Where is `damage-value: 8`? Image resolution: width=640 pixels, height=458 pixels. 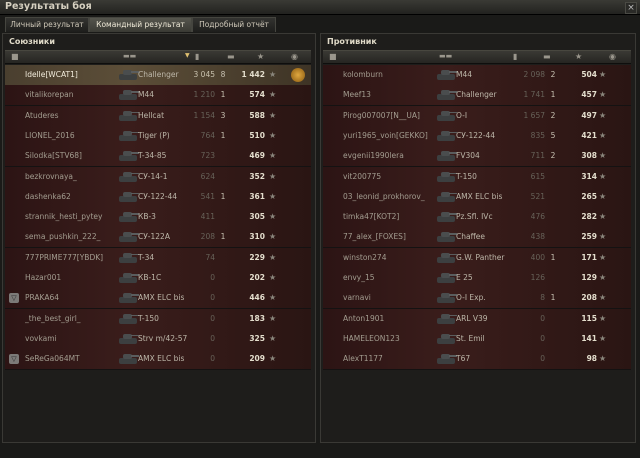 damage-value: 8 is located at coordinates (542, 298).